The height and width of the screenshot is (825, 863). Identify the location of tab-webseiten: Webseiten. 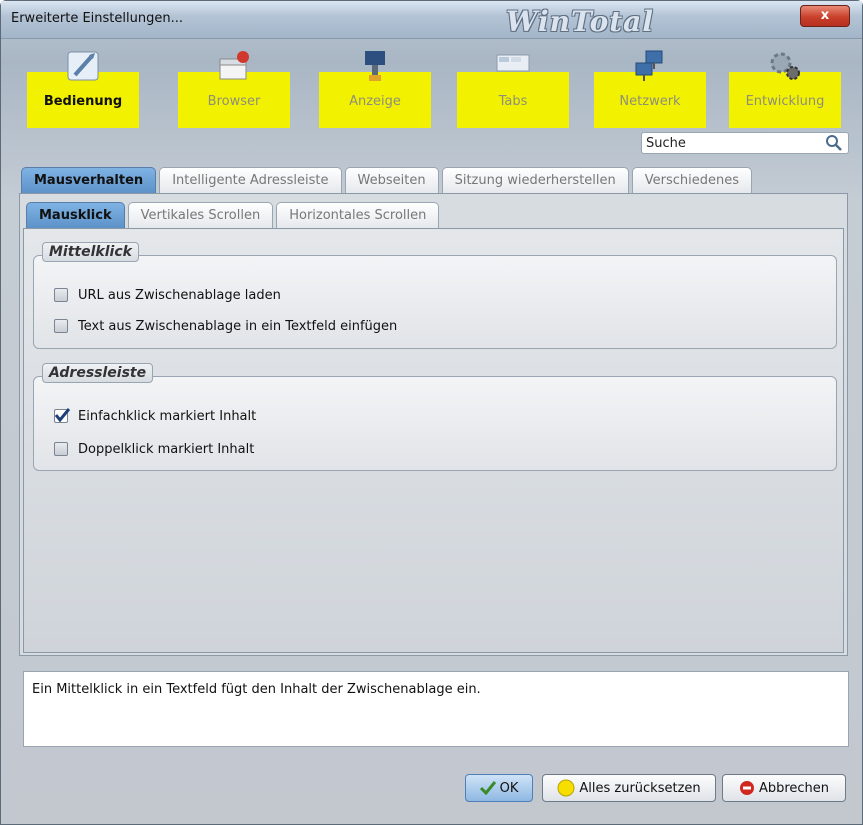
(391, 180).